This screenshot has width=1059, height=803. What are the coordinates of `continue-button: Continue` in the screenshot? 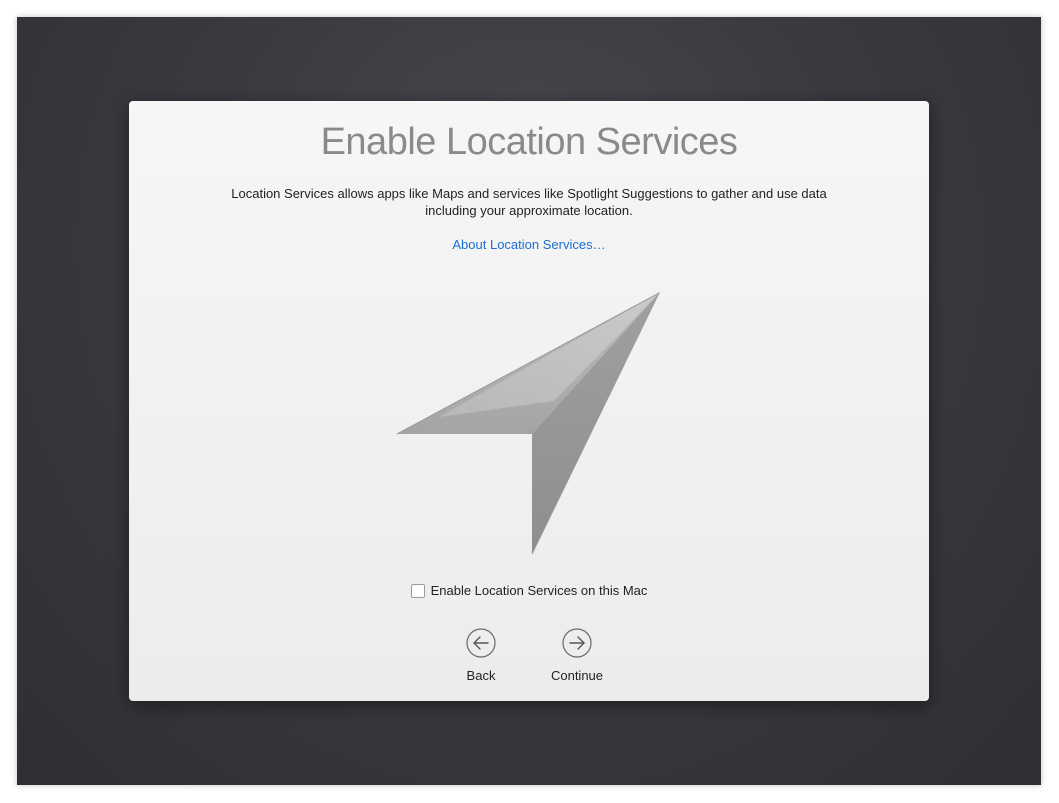 It's located at (577, 655).